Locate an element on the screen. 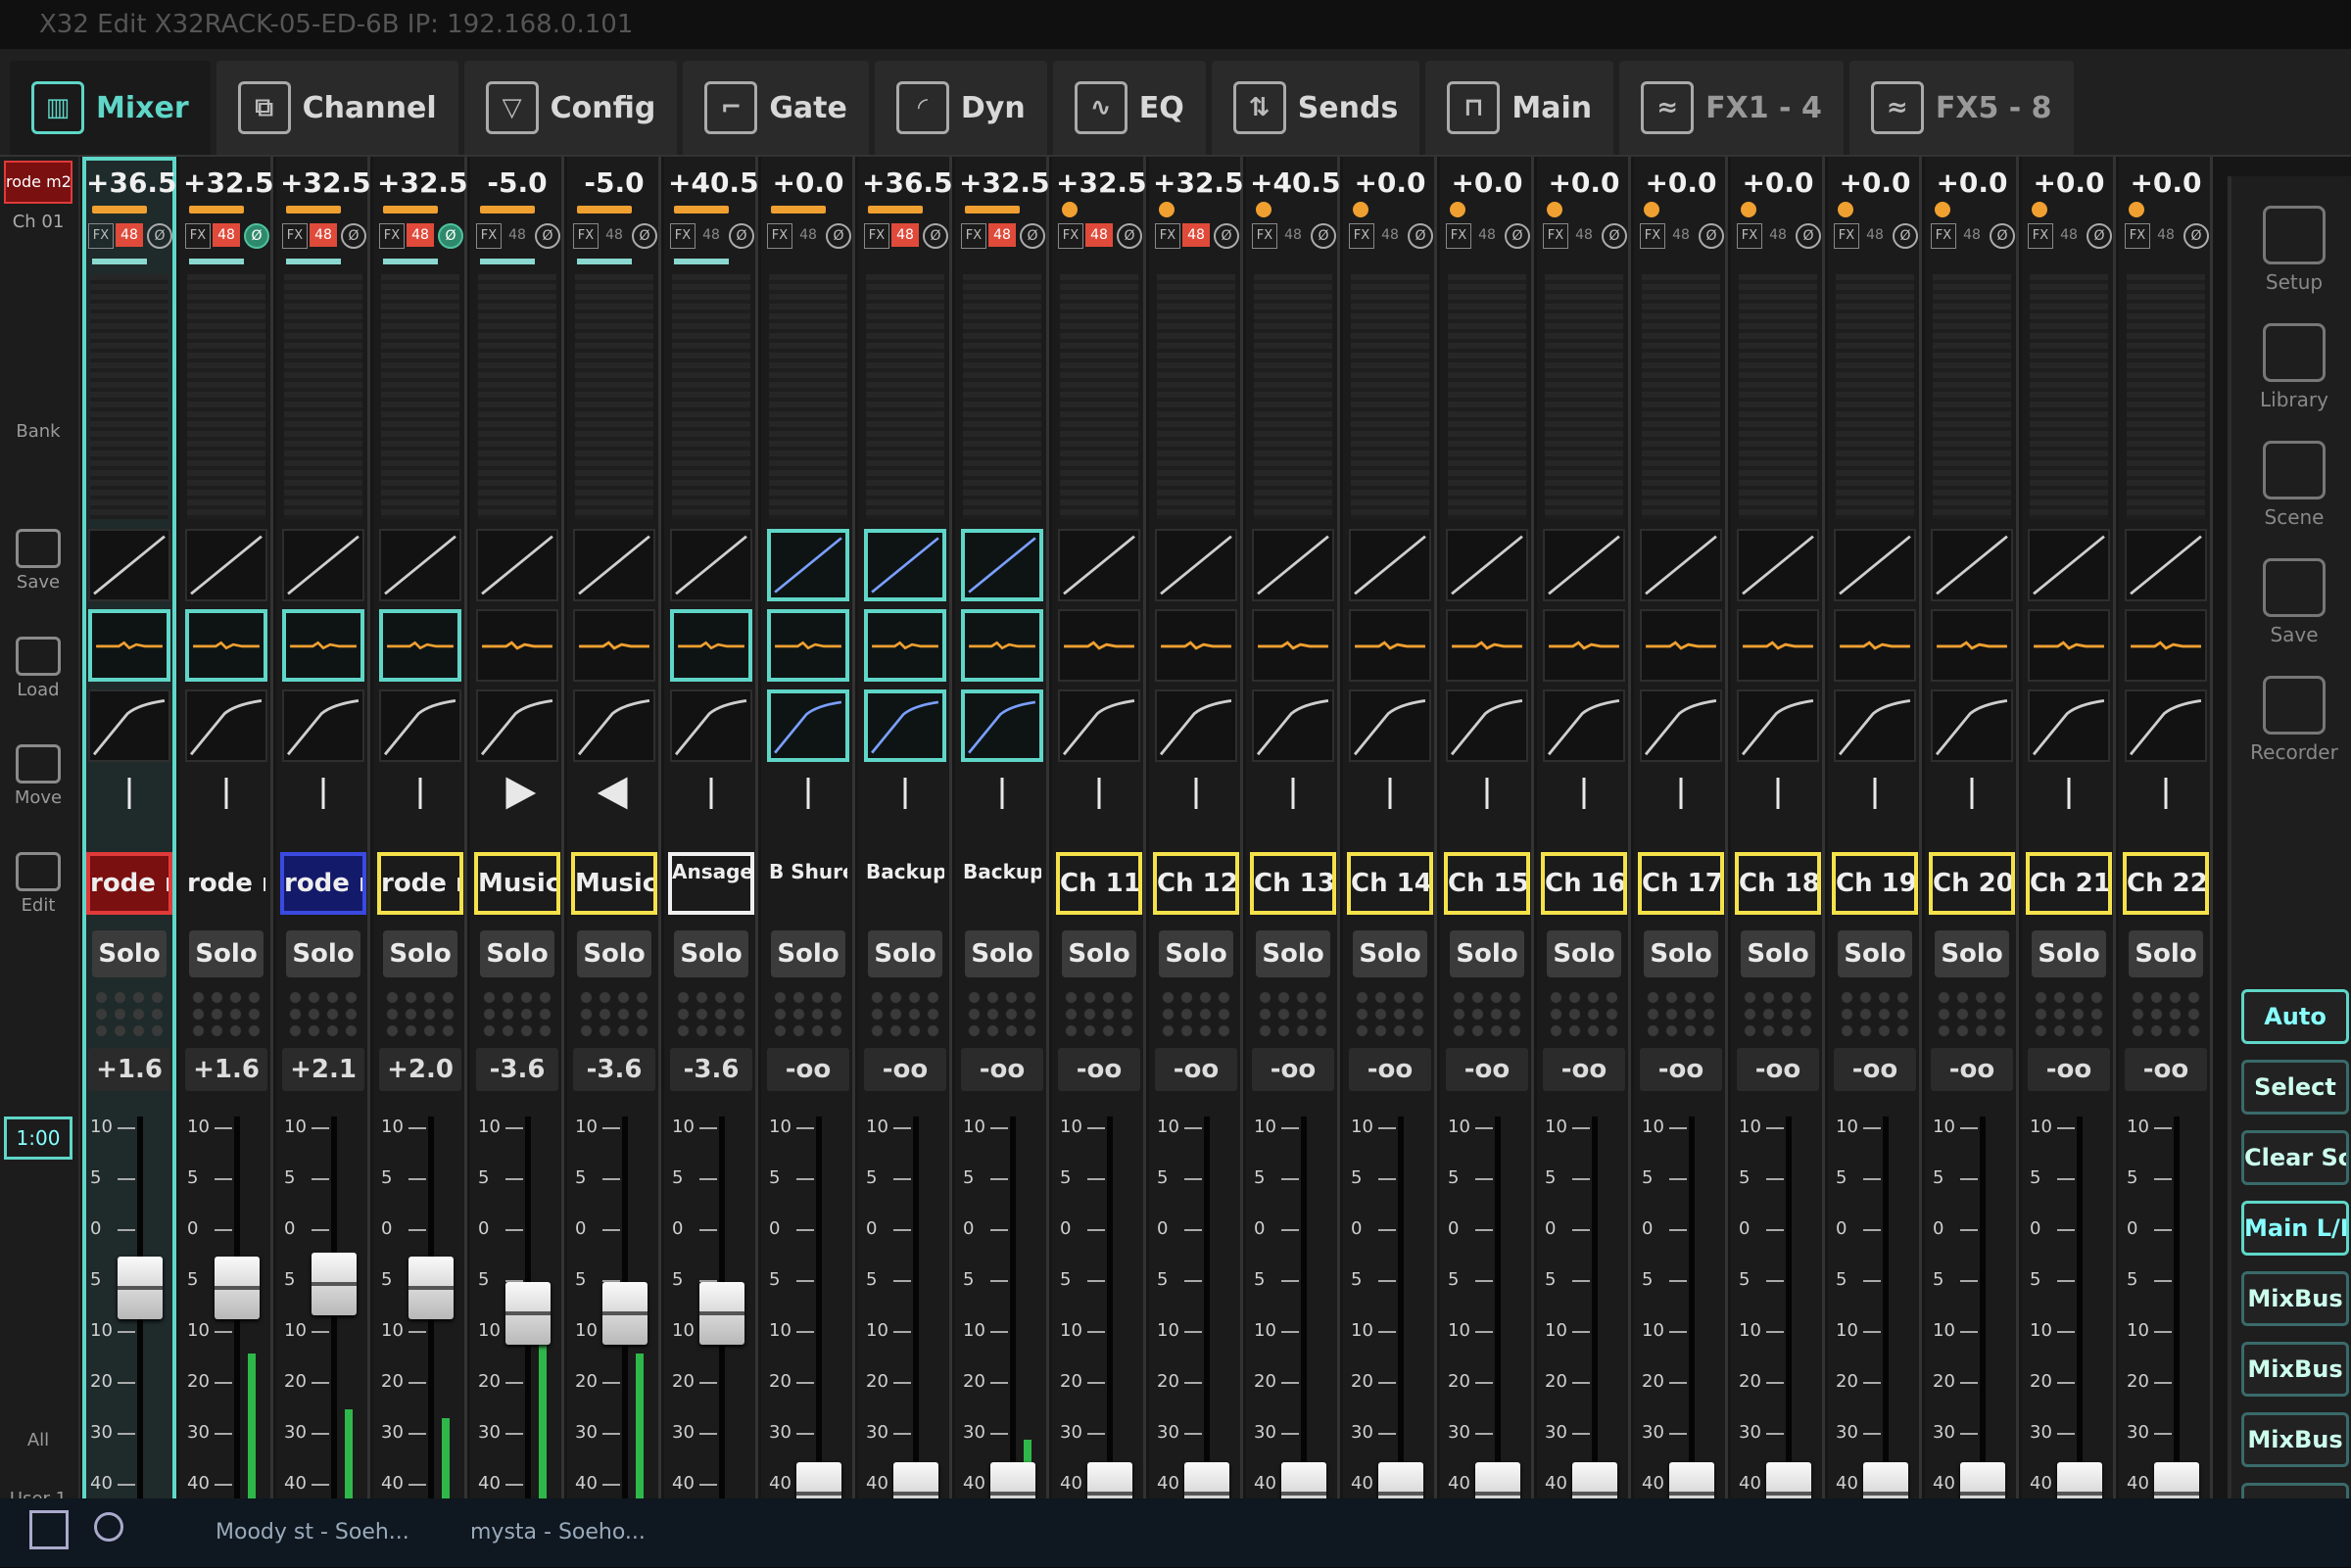 This screenshot has width=2351, height=1568. left-panel-load: Load is located at coordinates (39, 668).